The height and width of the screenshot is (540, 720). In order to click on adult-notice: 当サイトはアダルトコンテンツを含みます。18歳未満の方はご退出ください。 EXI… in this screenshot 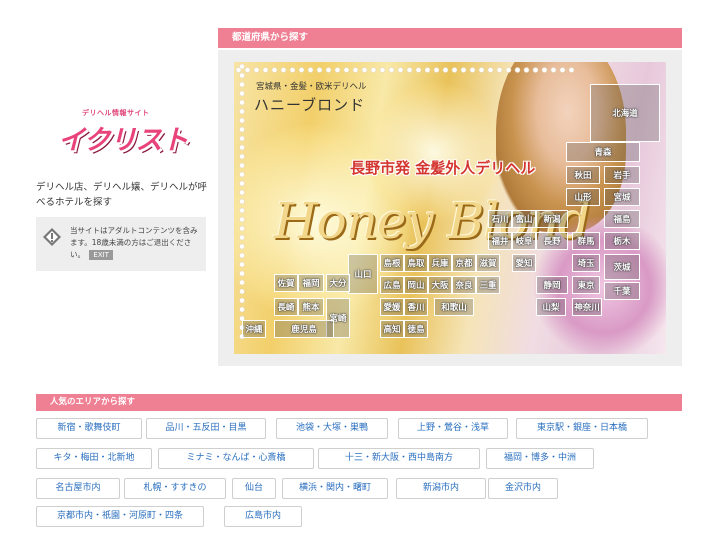, I will do `click(121, 244)`.